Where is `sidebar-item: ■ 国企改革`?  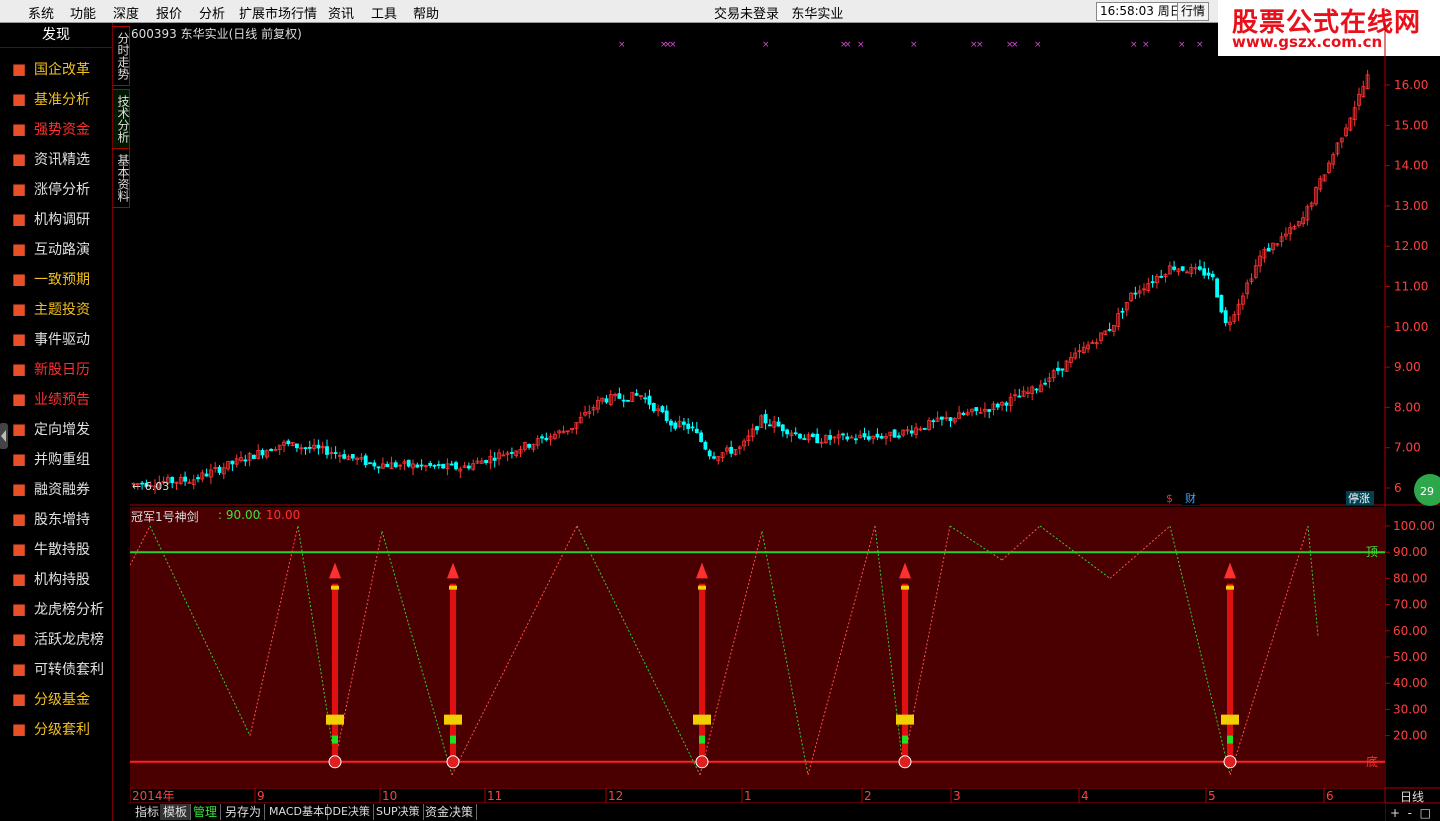 sidebar-item: ■ 国企改革 is located at coordinates (60, 69).